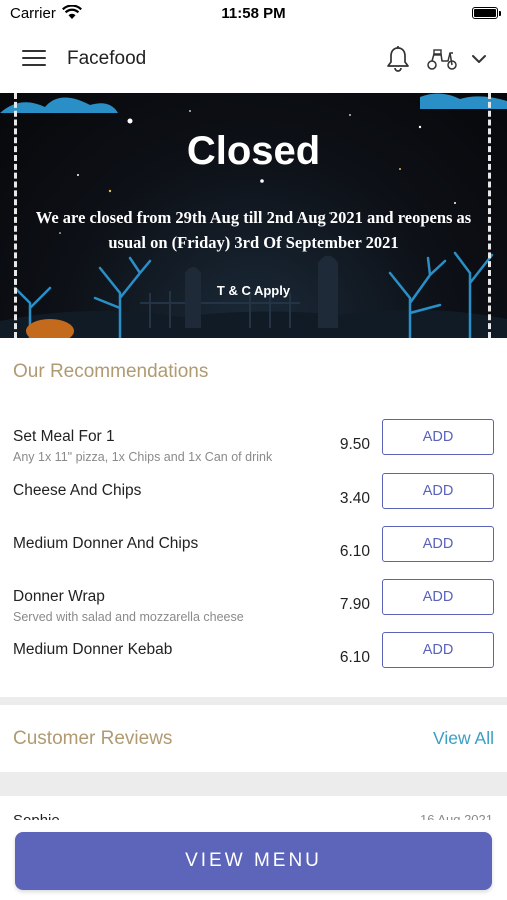 The height and width of the screenshot is (900, 507). What do you see at coordinates (354, 604) in the screenshot?
I see `item-price: 7.90` at bounding box center [354, 604].